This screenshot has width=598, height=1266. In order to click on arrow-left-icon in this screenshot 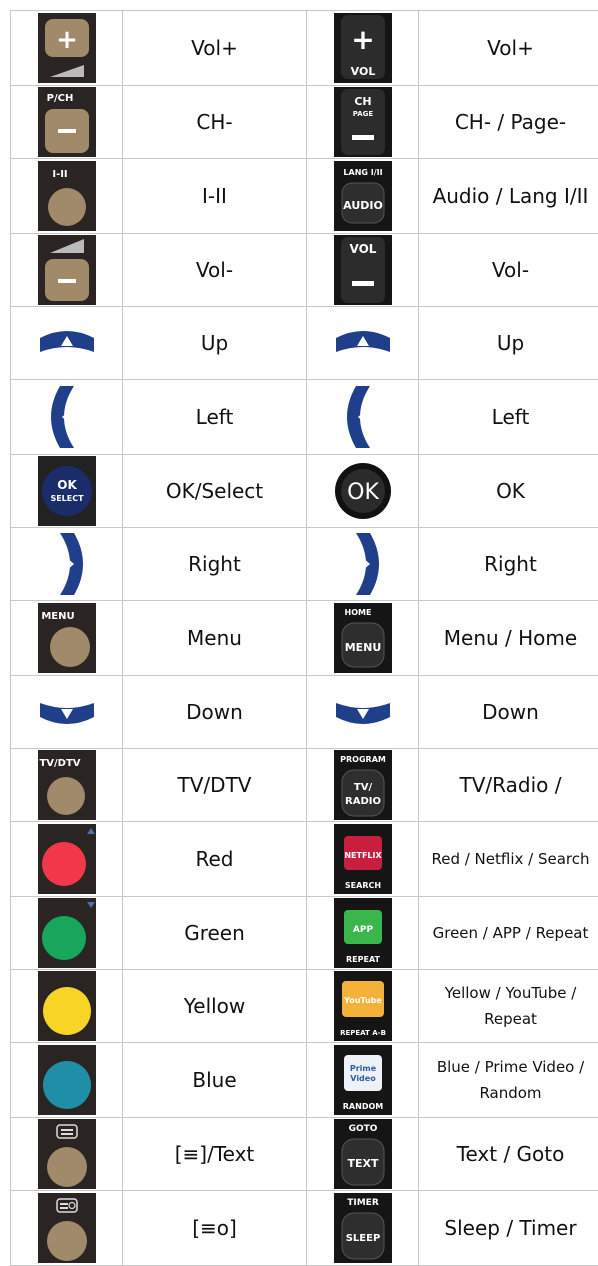, I will do `click(67, 417)`.